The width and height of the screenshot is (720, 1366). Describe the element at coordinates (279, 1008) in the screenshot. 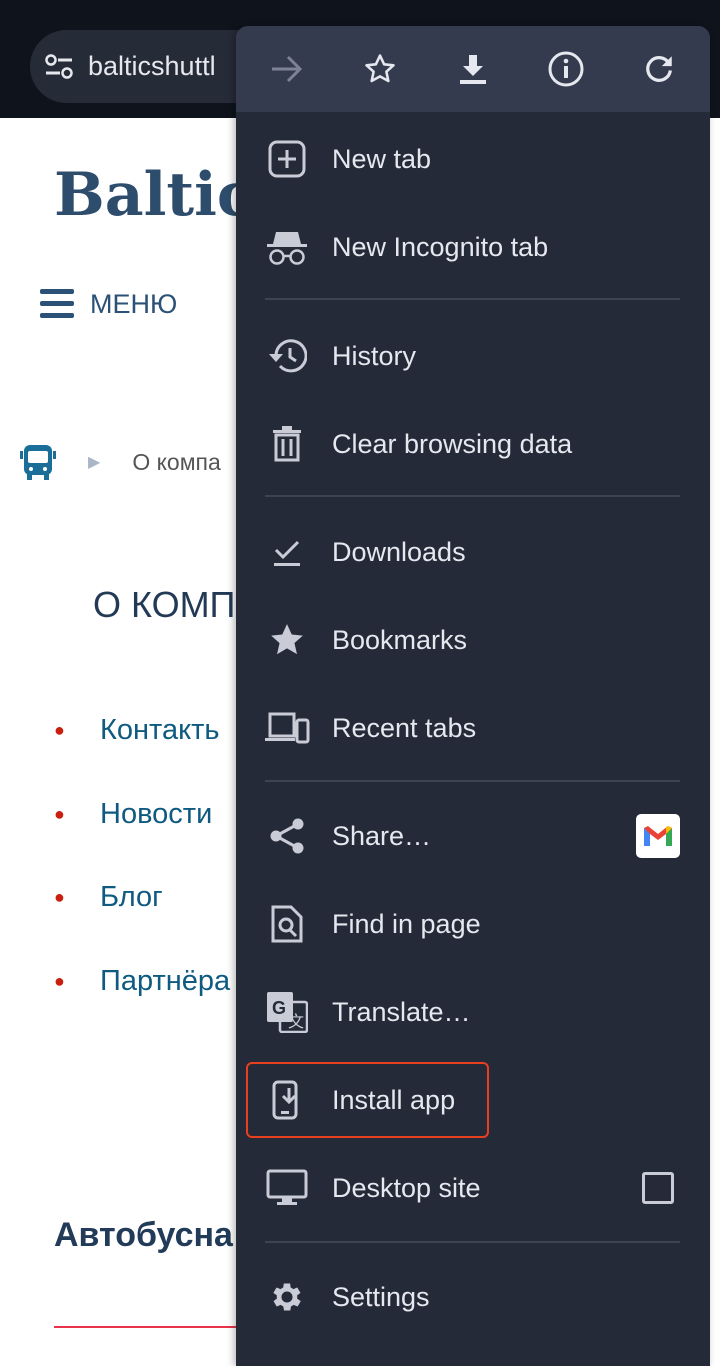

I see `svg-text: G` at that location.